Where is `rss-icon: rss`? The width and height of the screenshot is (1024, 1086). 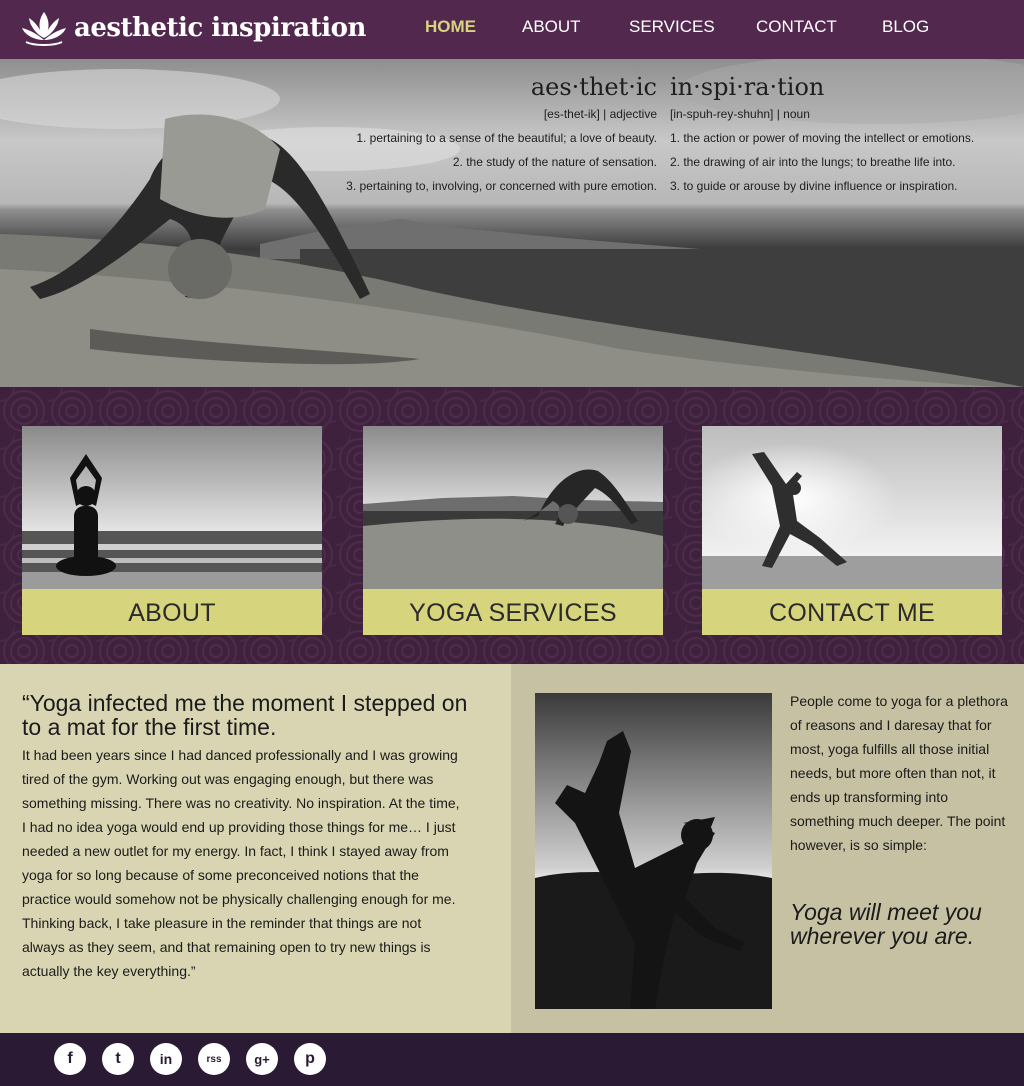 rss-icon: rss is located at coordinates (214, 1059).